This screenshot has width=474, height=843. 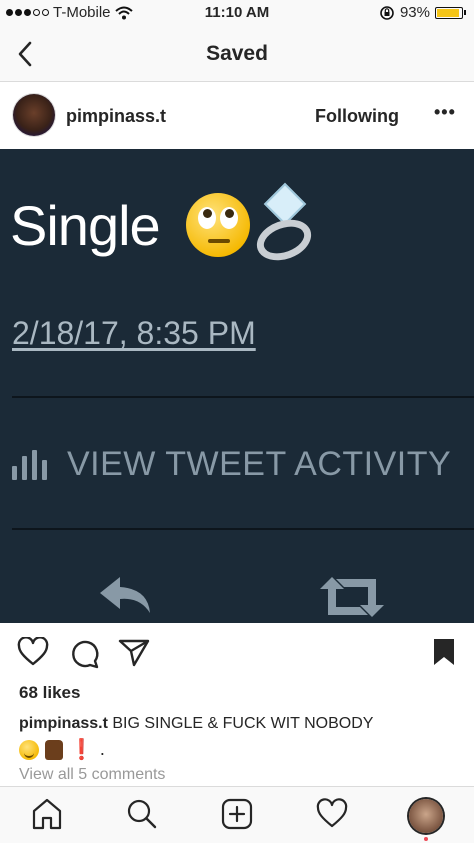 I want to click on home-icon, so click(x=47, y=814).